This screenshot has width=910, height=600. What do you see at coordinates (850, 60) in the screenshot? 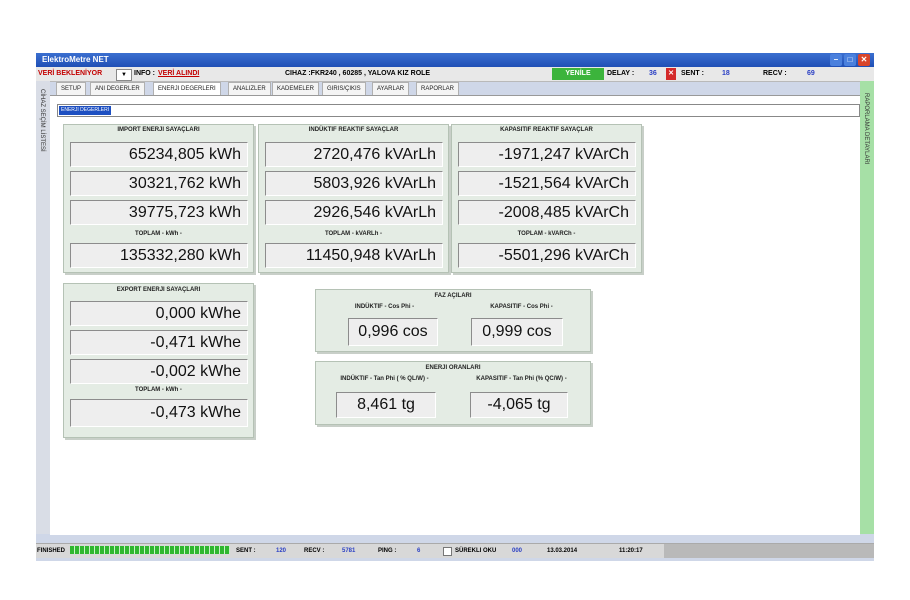
I see `maximize-icon: □` at bounding box center [850, 60].